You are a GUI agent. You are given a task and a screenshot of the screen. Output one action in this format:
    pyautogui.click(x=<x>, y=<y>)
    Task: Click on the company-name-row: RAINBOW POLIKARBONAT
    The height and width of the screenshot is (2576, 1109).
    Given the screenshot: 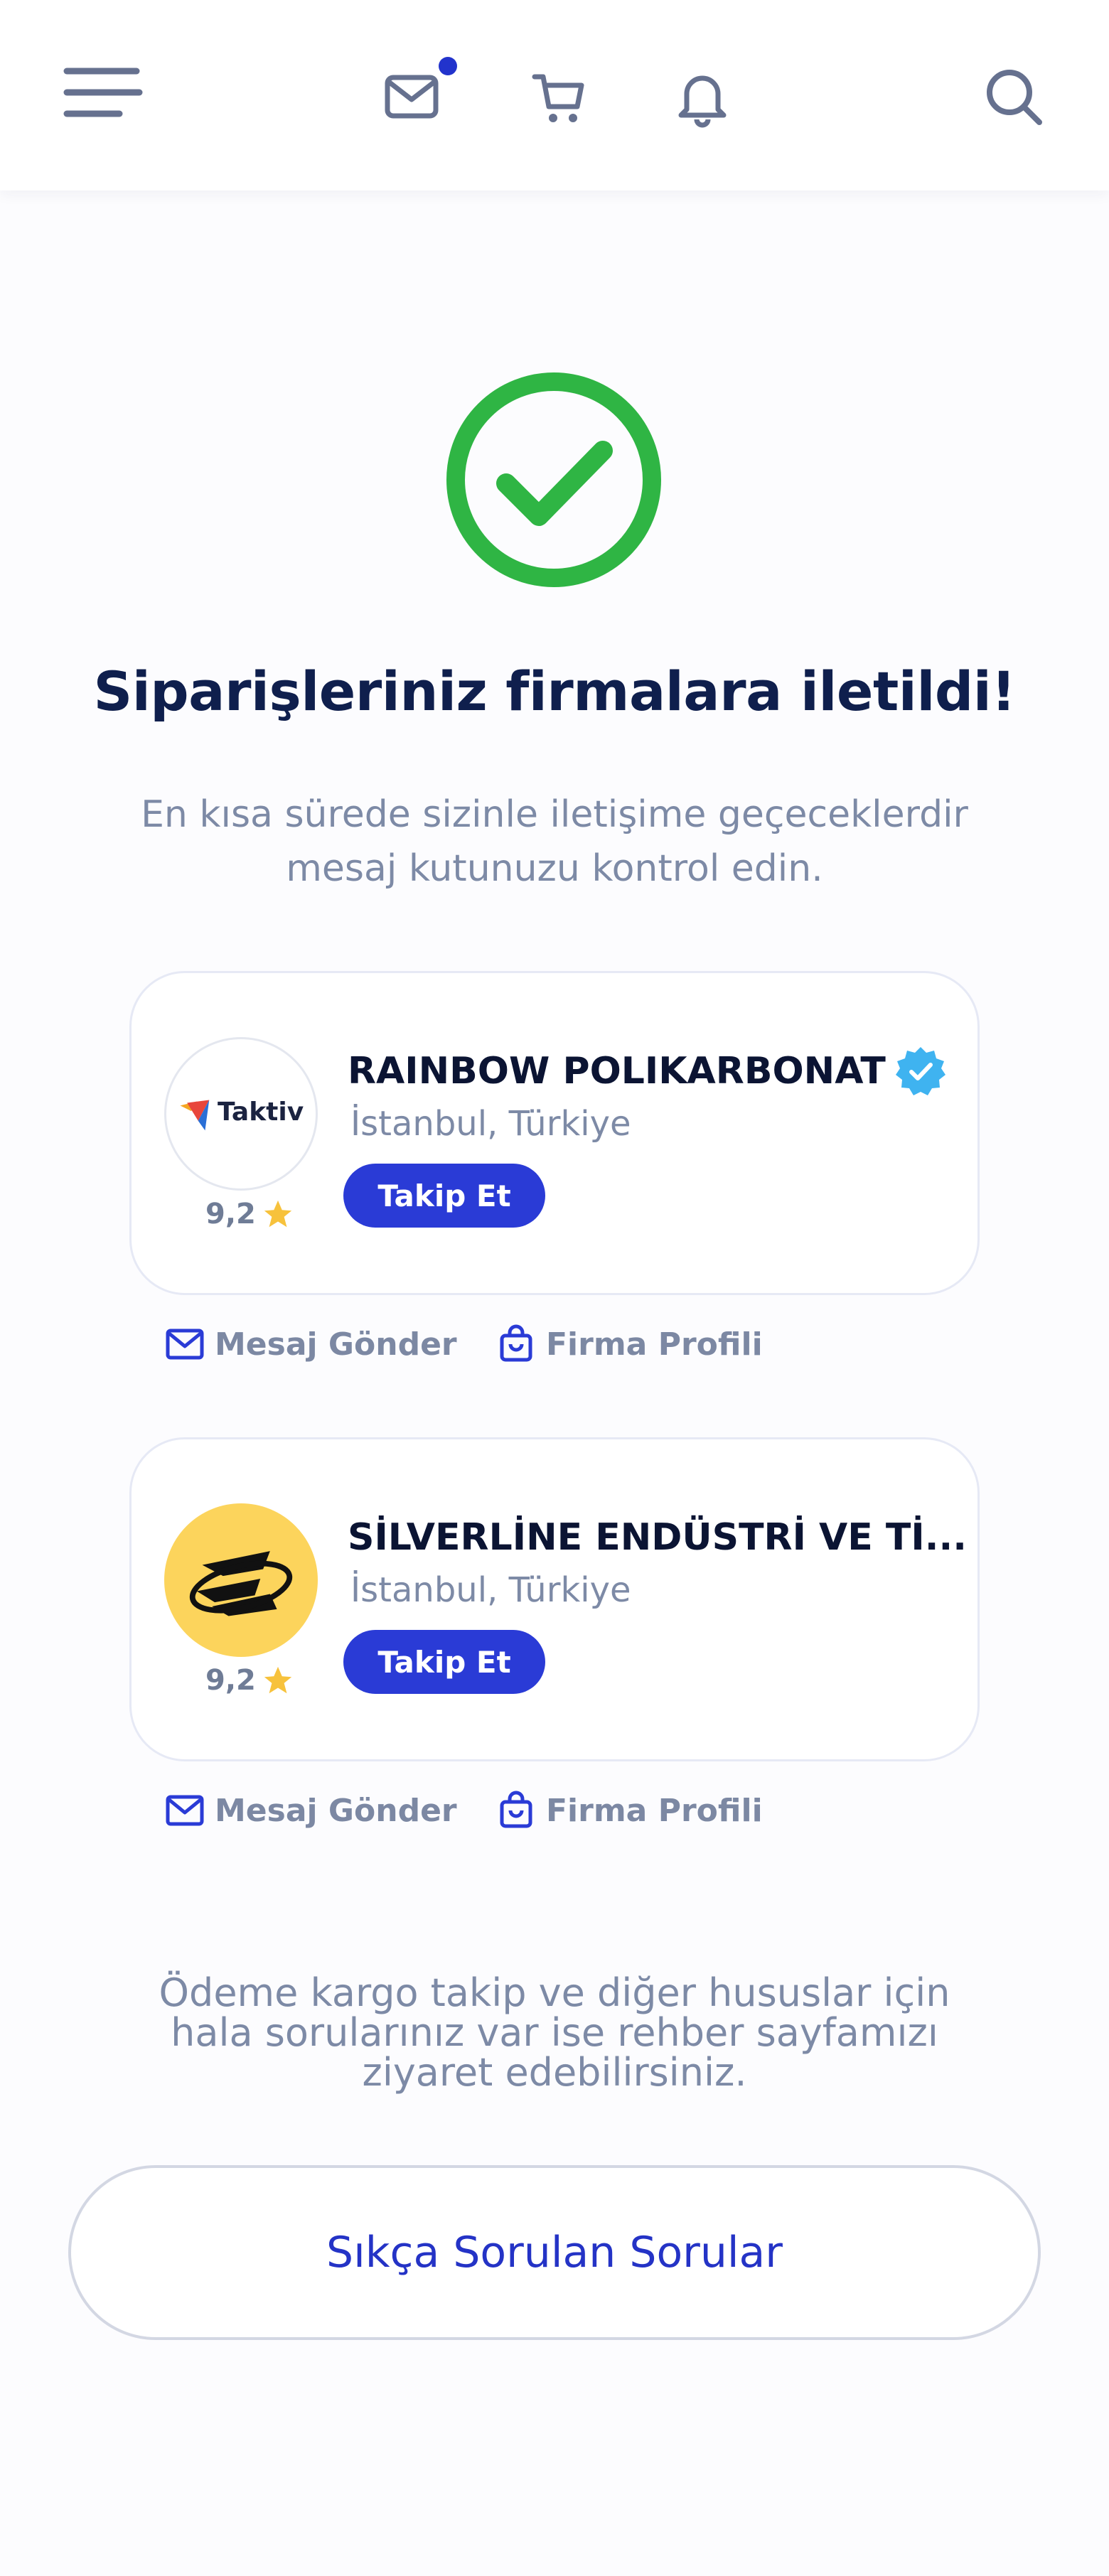 What is the action you would take?
    pyautogui.click(x=647, y=1071)
    